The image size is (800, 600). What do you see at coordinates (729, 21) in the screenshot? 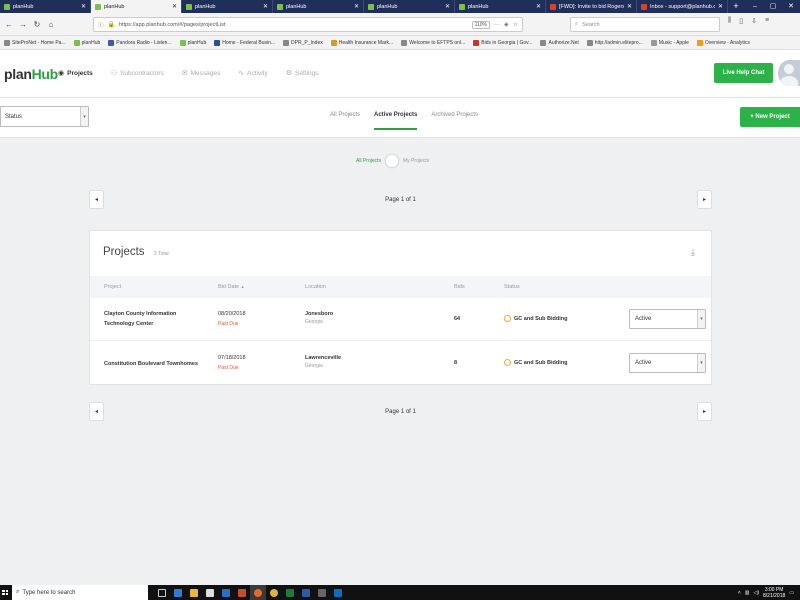
I see `library-icon: ⫼` at bounding box center [729, 21].